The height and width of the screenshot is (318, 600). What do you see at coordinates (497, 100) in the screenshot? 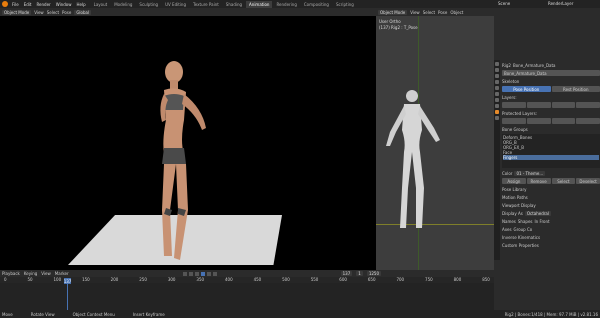
I see `modifier-tab-icon` at bounding box center [497, 100].